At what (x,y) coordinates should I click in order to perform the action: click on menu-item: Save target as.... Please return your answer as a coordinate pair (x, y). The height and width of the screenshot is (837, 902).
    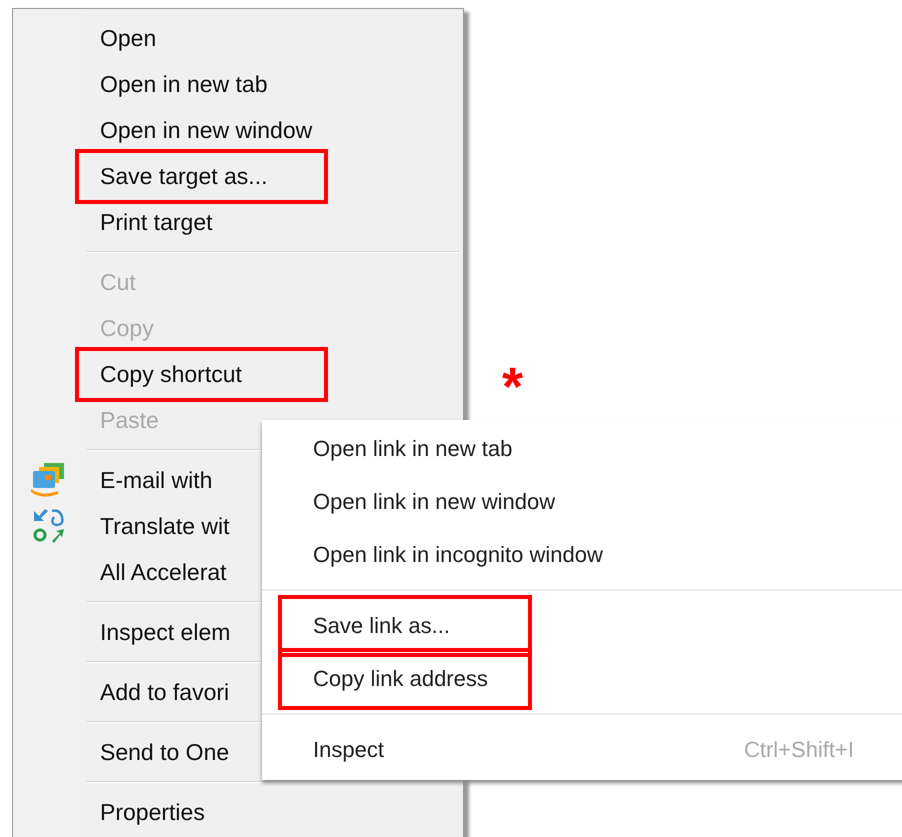
    Looking at the image, I should click on (201, 176).